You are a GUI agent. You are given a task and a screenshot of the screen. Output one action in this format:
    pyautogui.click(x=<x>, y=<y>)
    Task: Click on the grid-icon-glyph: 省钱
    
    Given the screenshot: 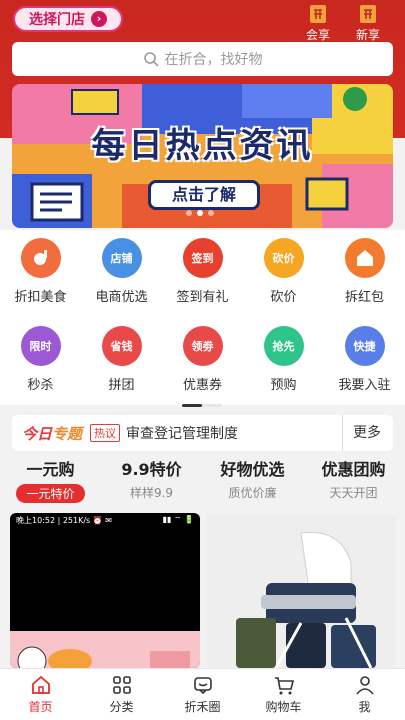 What is the action you would take?
    pyautogui.click(x=121, y=346)
    